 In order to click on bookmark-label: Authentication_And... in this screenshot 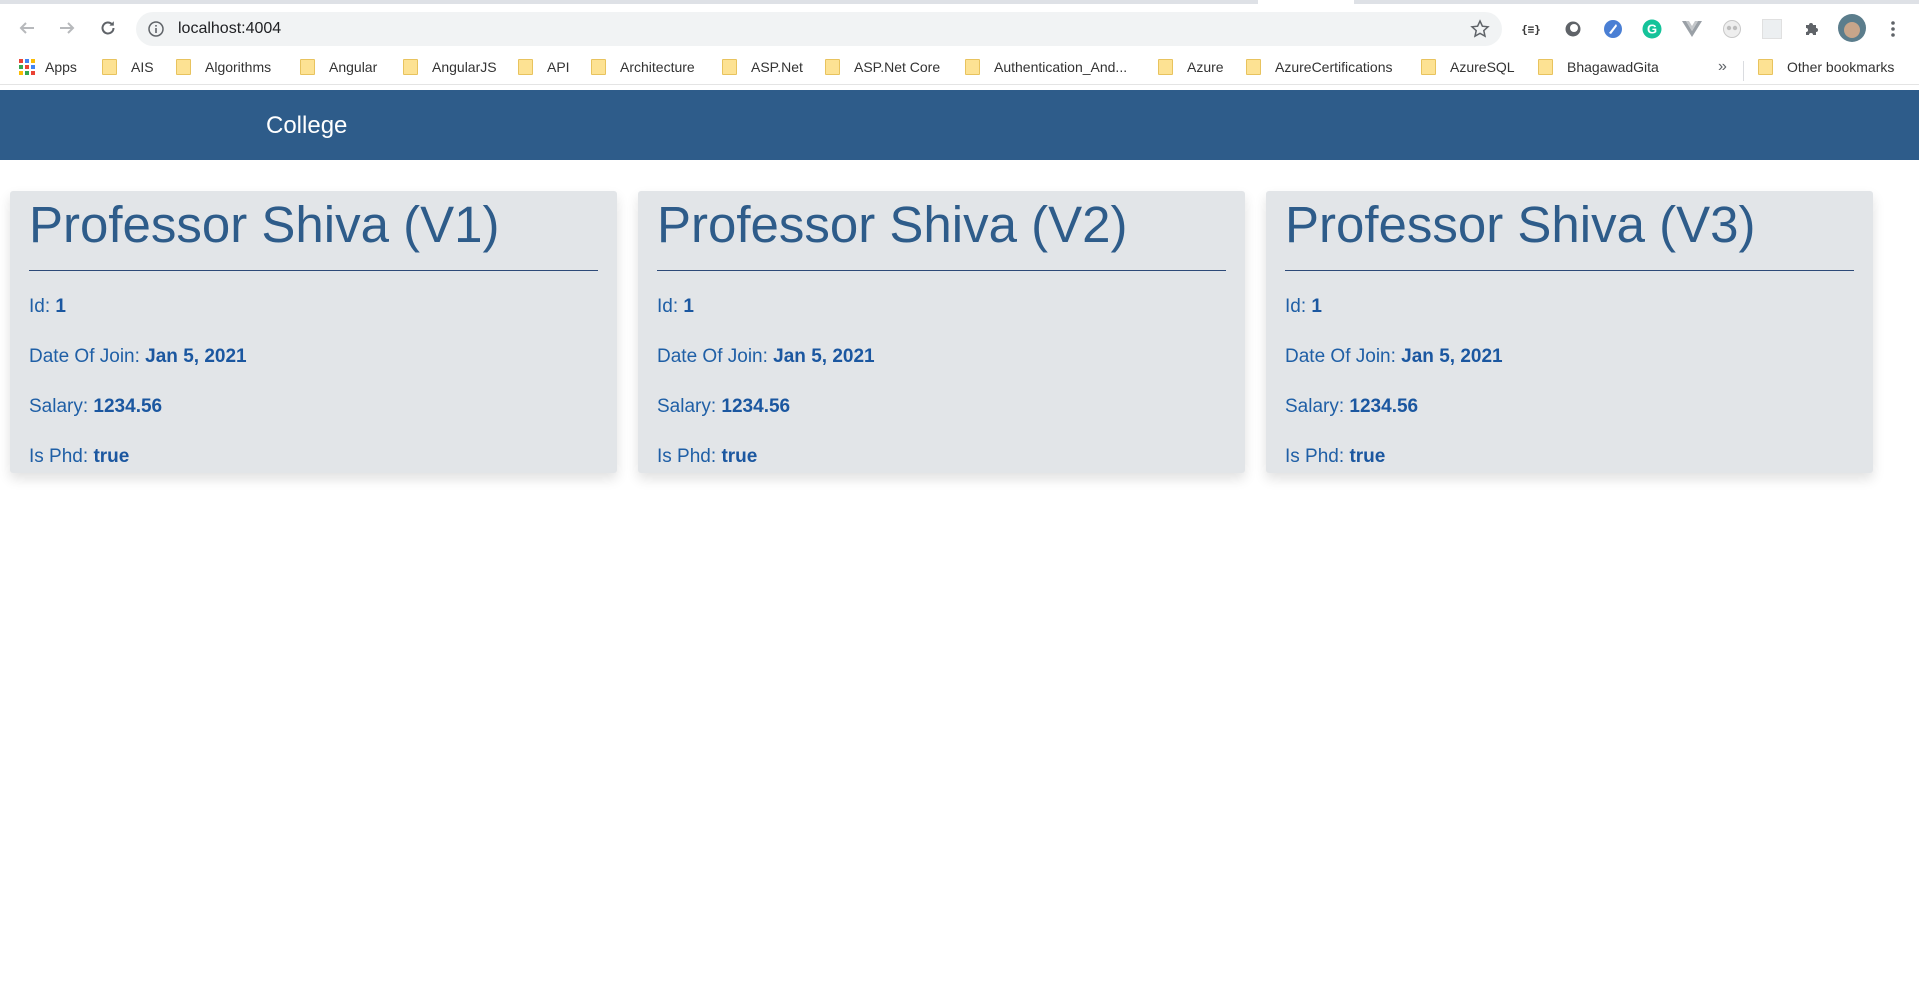, I will do `click(1061, 67)`.